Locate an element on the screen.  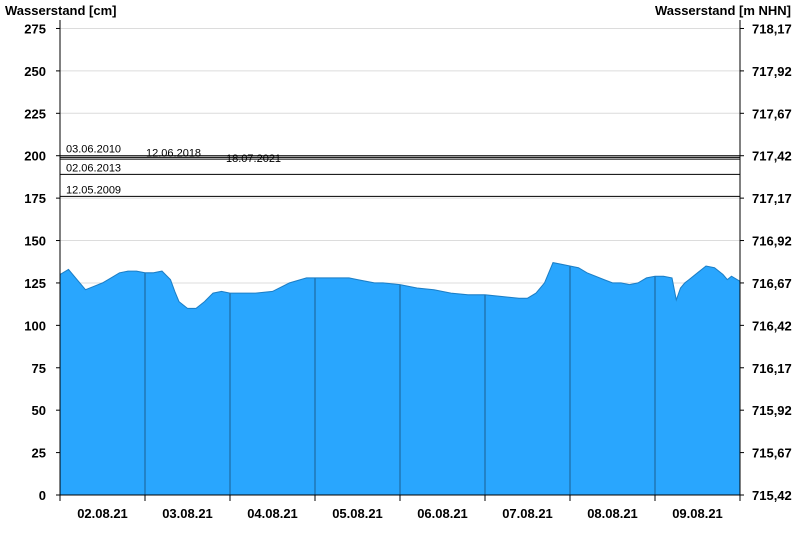
left-y-axis-ticks: 0 25 50 75 100 125 150 175 200 225 250 275 is located at coordinates (42, 262).